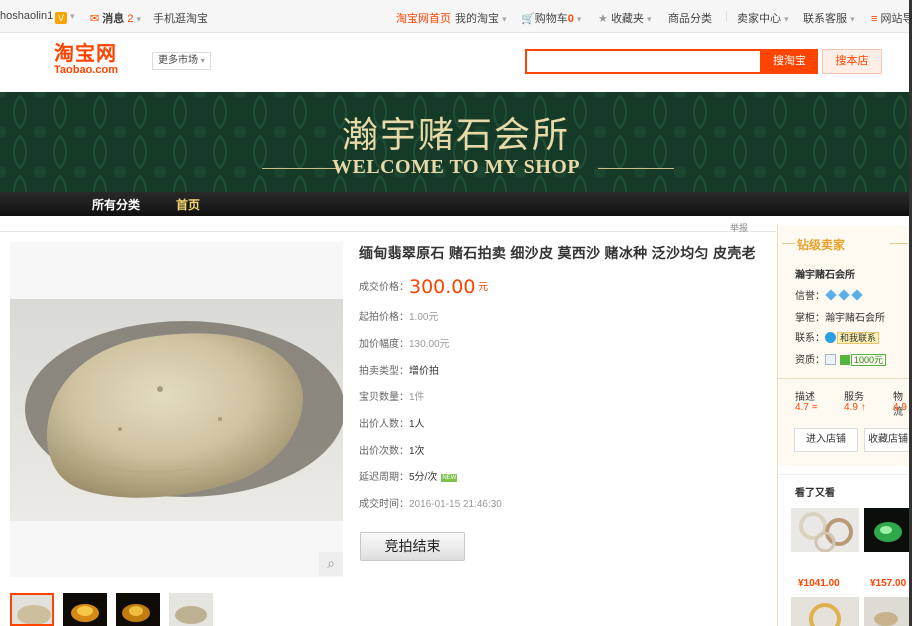  I want to click on favorite-shop-button: 收藏店铺, so click(888, 440).